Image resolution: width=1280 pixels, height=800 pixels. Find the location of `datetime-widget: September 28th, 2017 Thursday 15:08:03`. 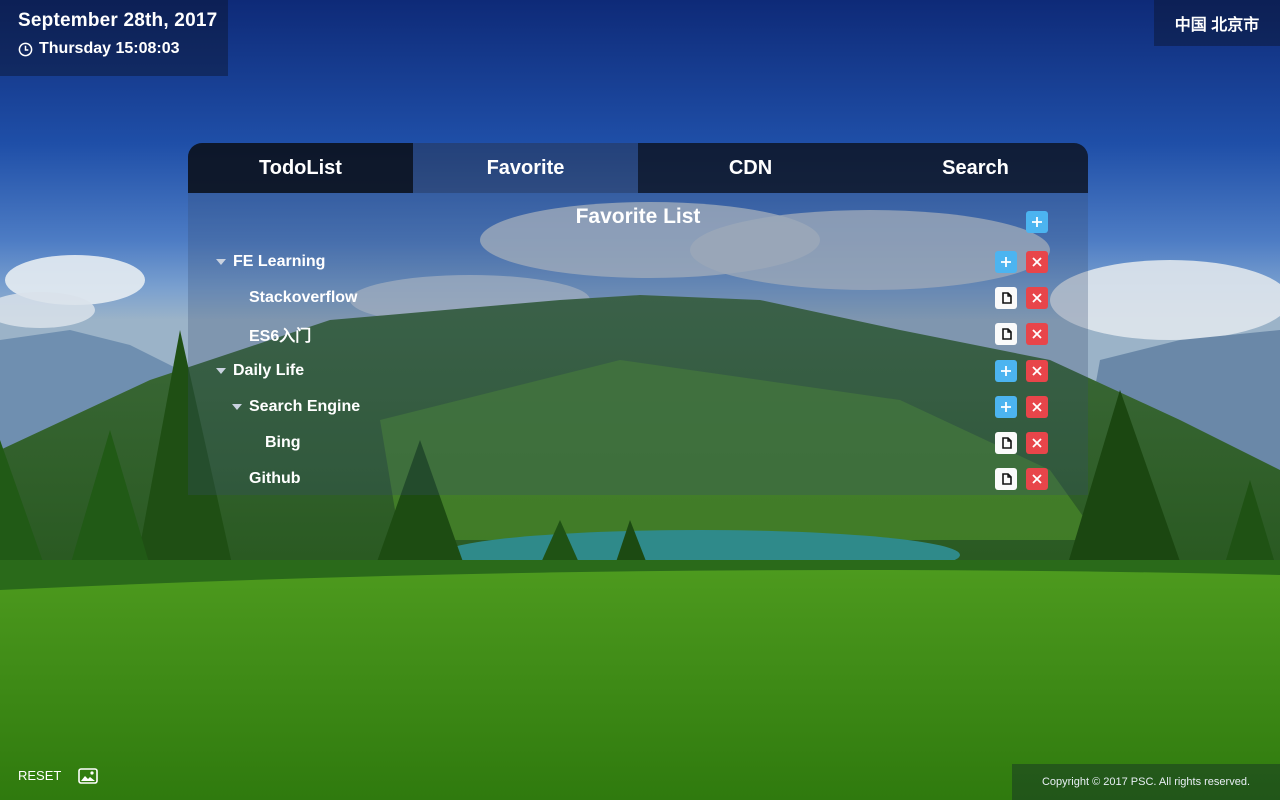

datetime-widget: September 28th, 2017 Thursday 15:08:03 is located at coordinates (114, 38).